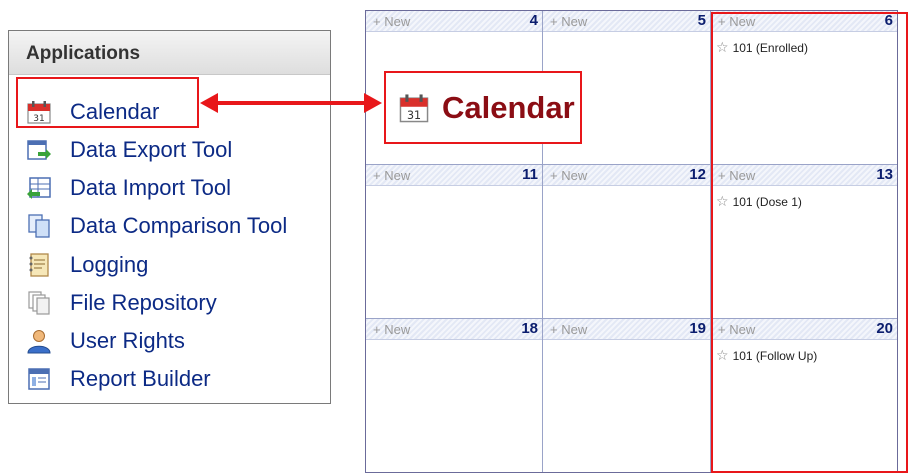 The height and width of the screenshot is (476, 911). Describe the element at coordinates (414, 115) in the screenshot. I see `svg-text: 31` at that location.